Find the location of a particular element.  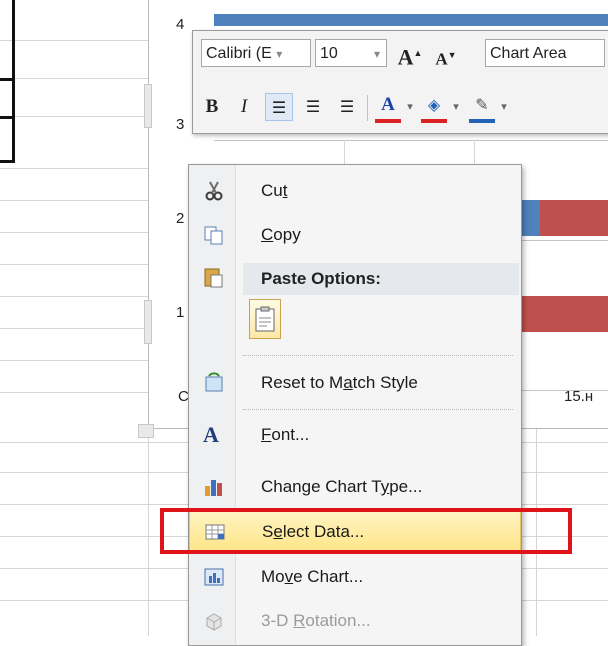

paste-keep-formatting-button is located at coordinates (265, 319).